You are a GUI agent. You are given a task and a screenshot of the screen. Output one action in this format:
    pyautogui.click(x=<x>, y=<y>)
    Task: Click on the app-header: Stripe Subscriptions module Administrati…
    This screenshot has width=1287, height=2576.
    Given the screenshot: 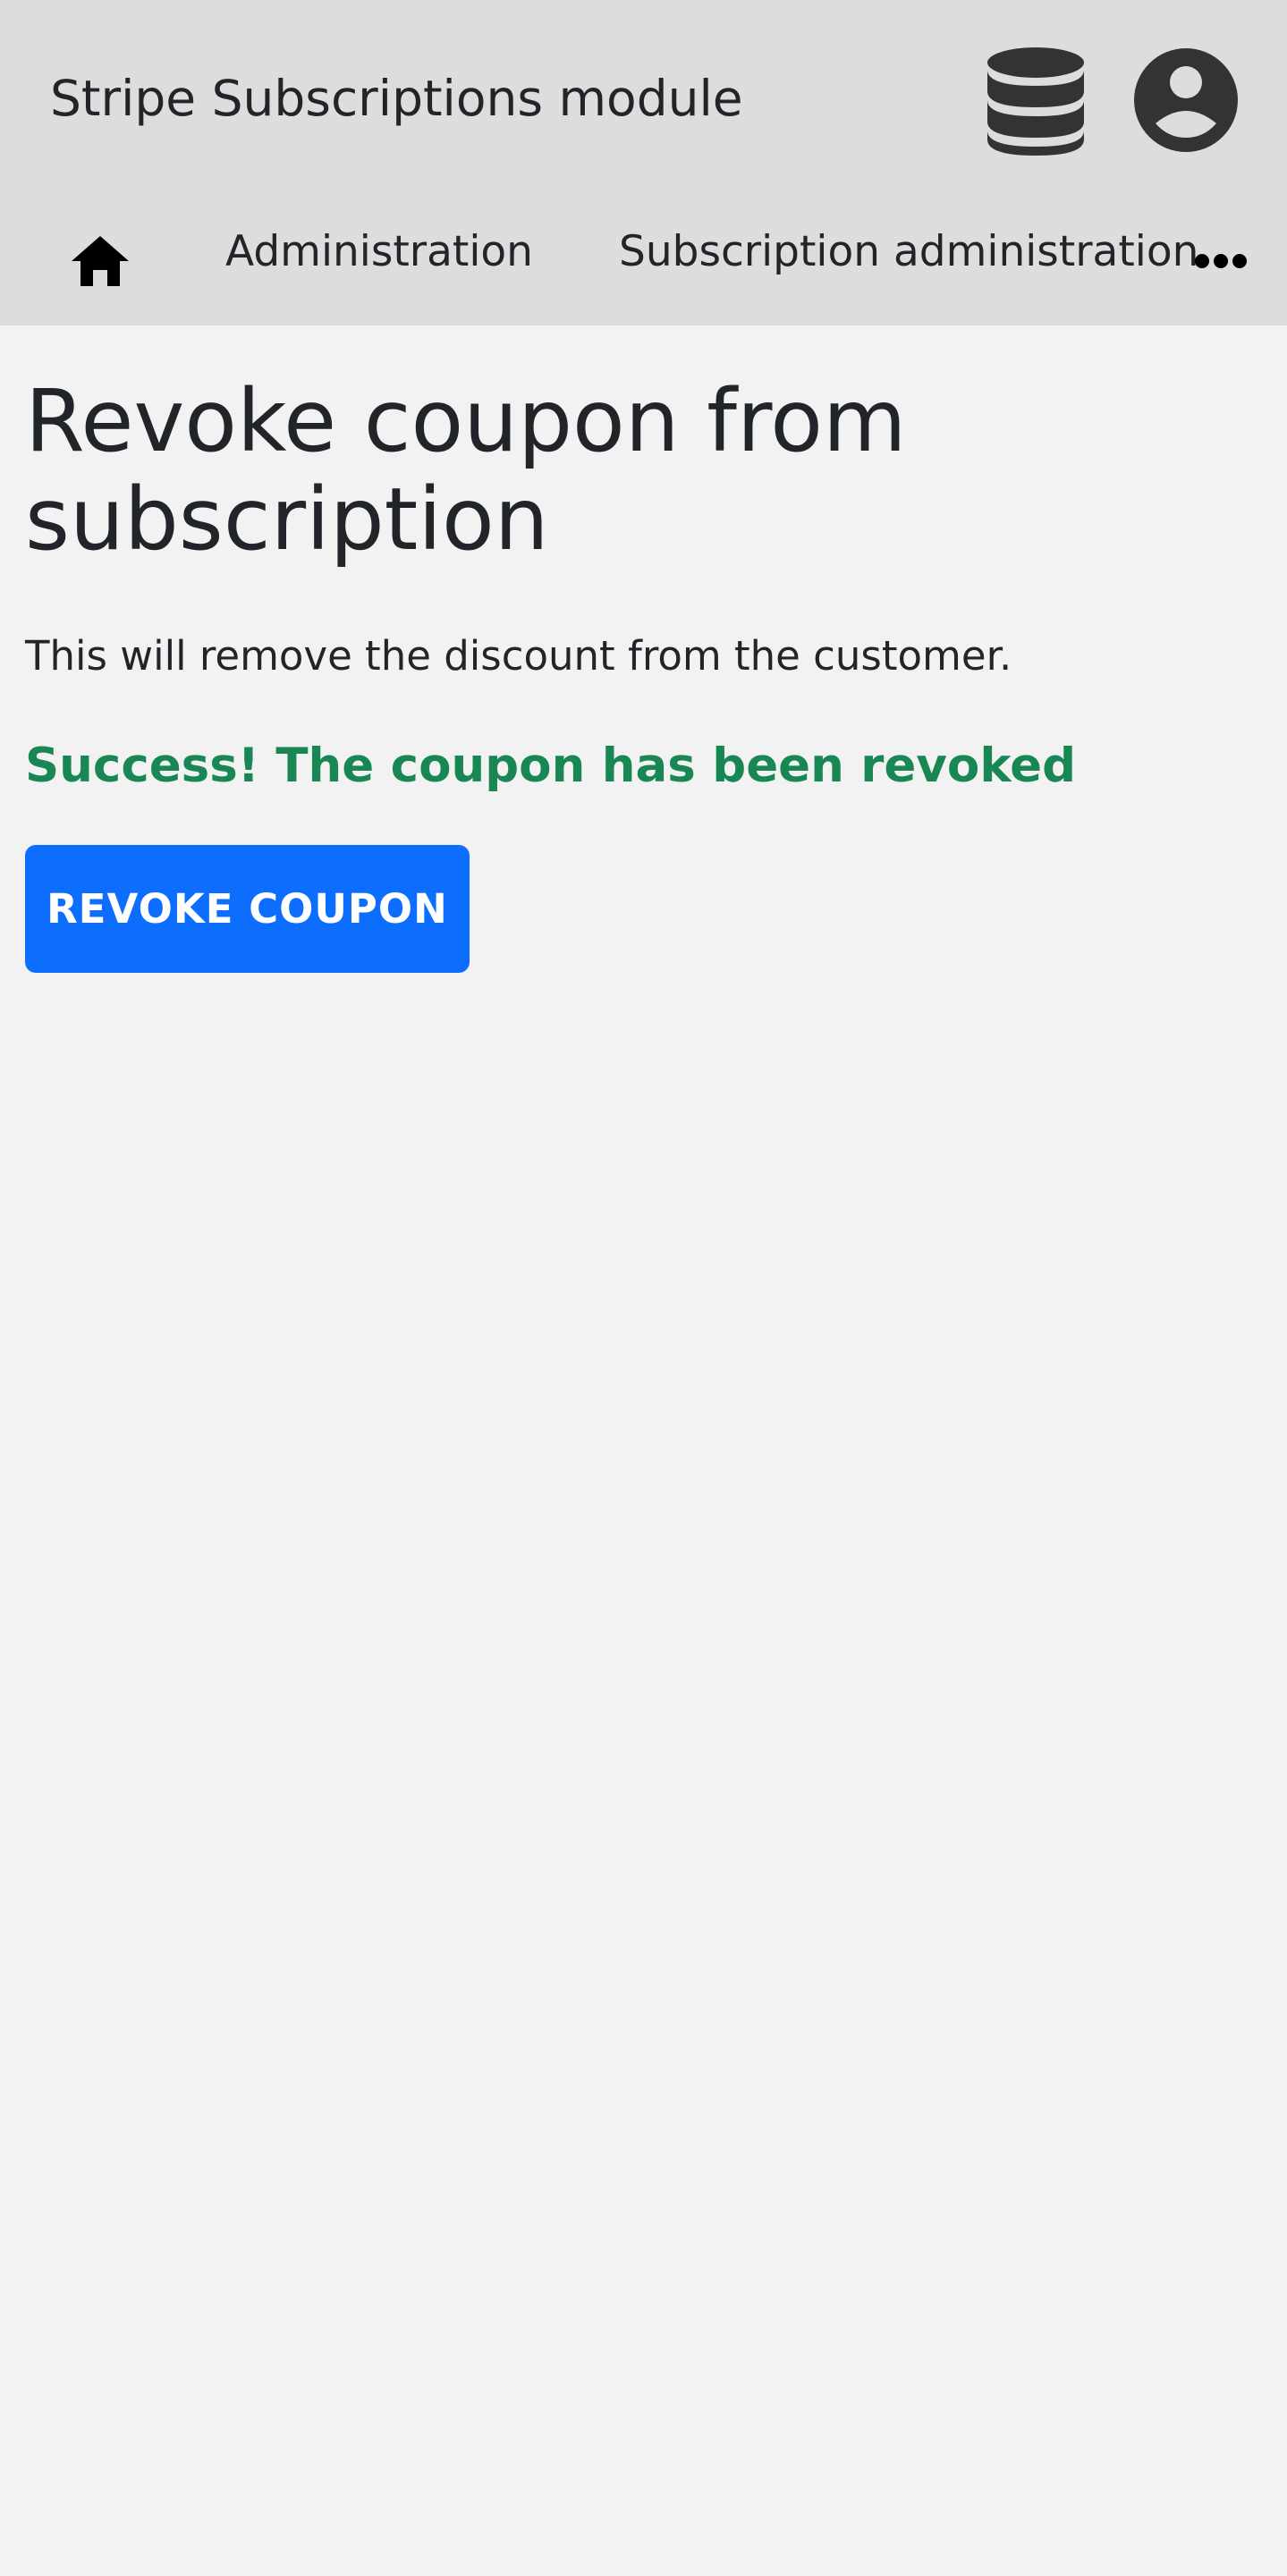 What is the action you would take?
    pyautogui.click(x=643, y=162)
    